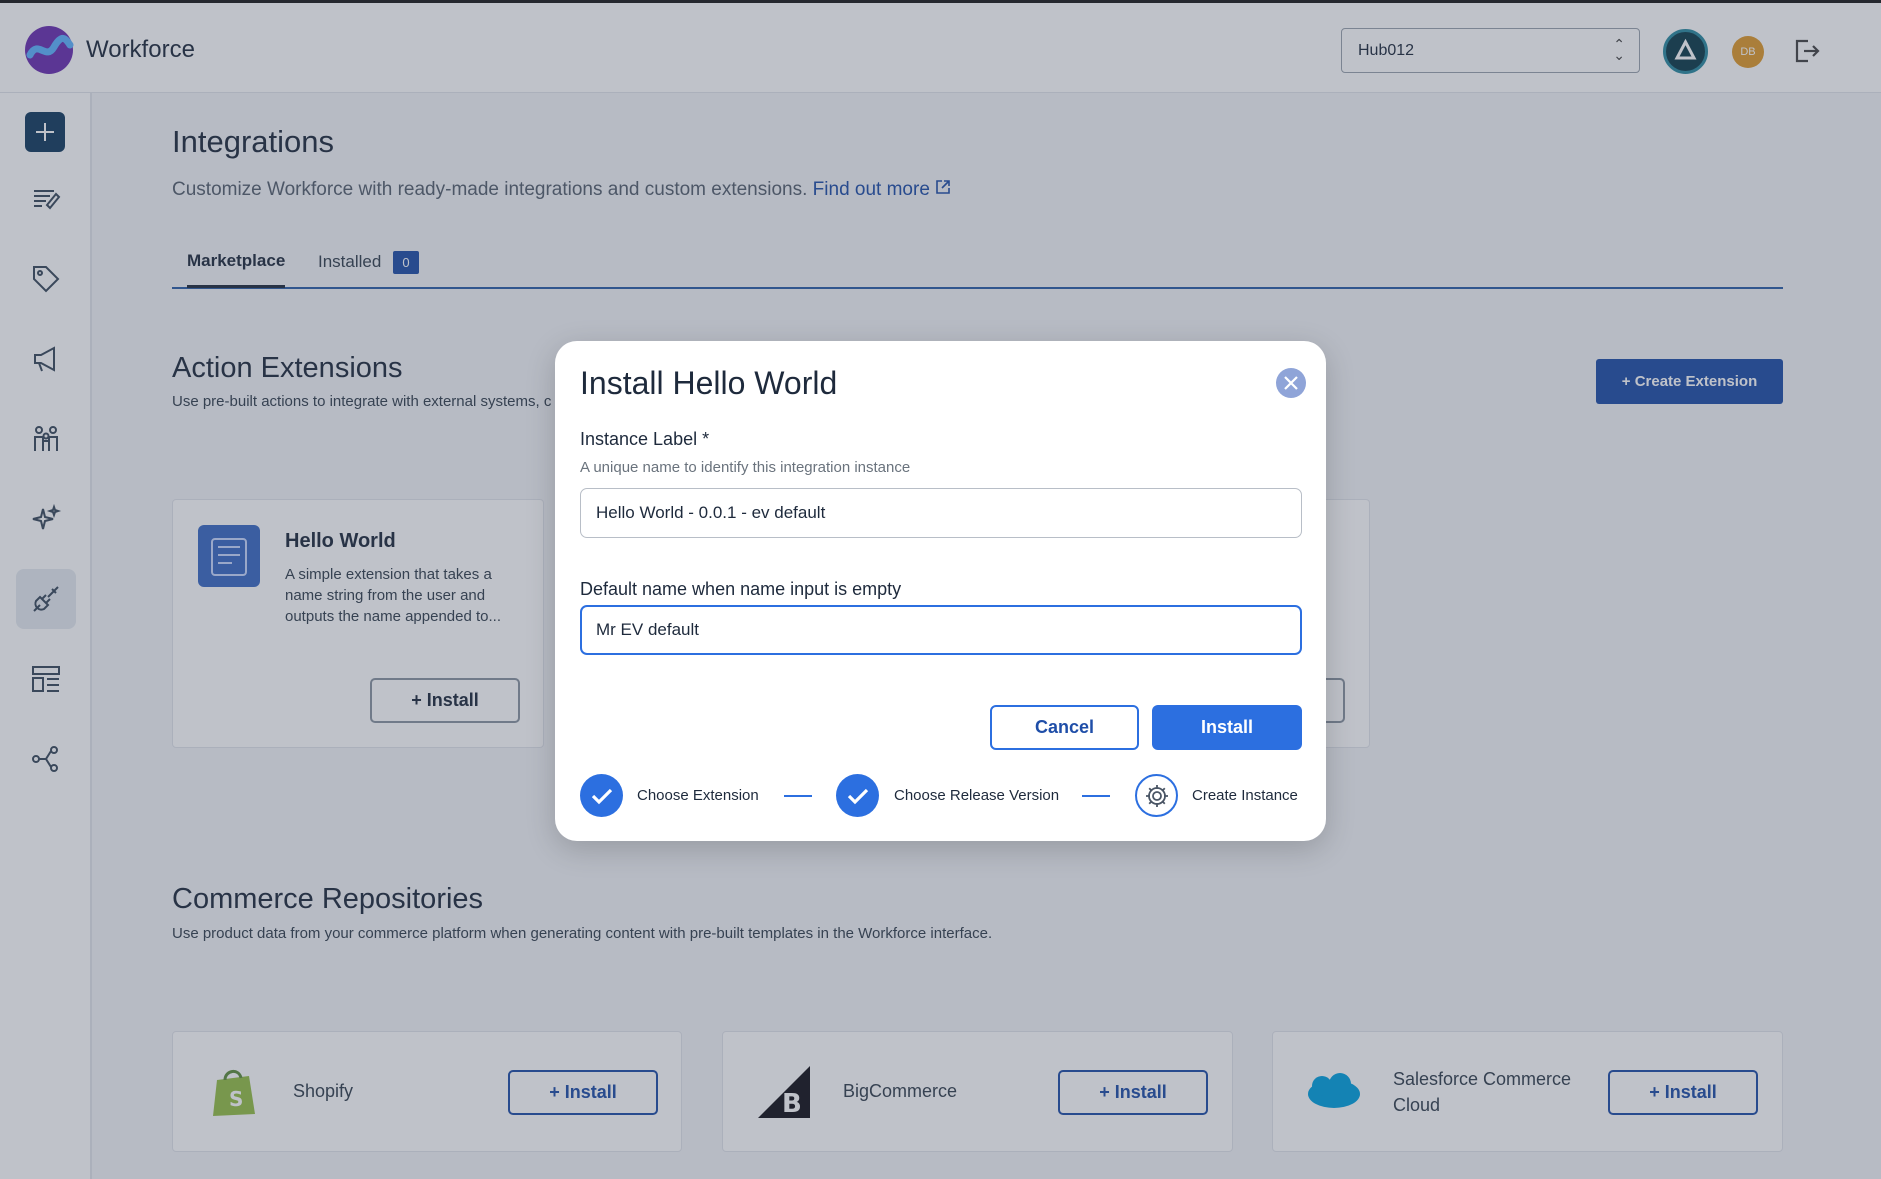 Image resolution: width=1881 pixels, height=1179 pixels. What do you see at coordinates (941, 513) in the screenshot?
I see `instance-label-input` at bounding box center [941, 513].